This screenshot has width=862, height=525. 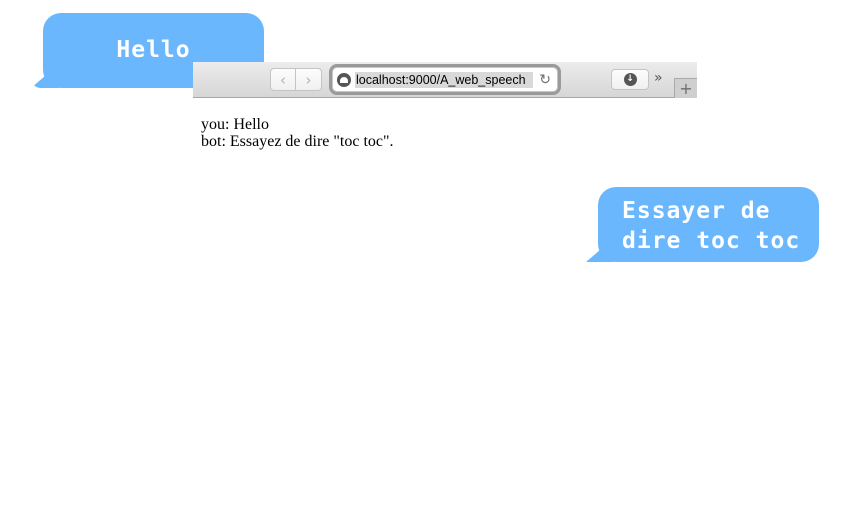 I want to click on chat-line-bot: bot: Essayez de dire "toc toc"., so click(x=297, y=141).